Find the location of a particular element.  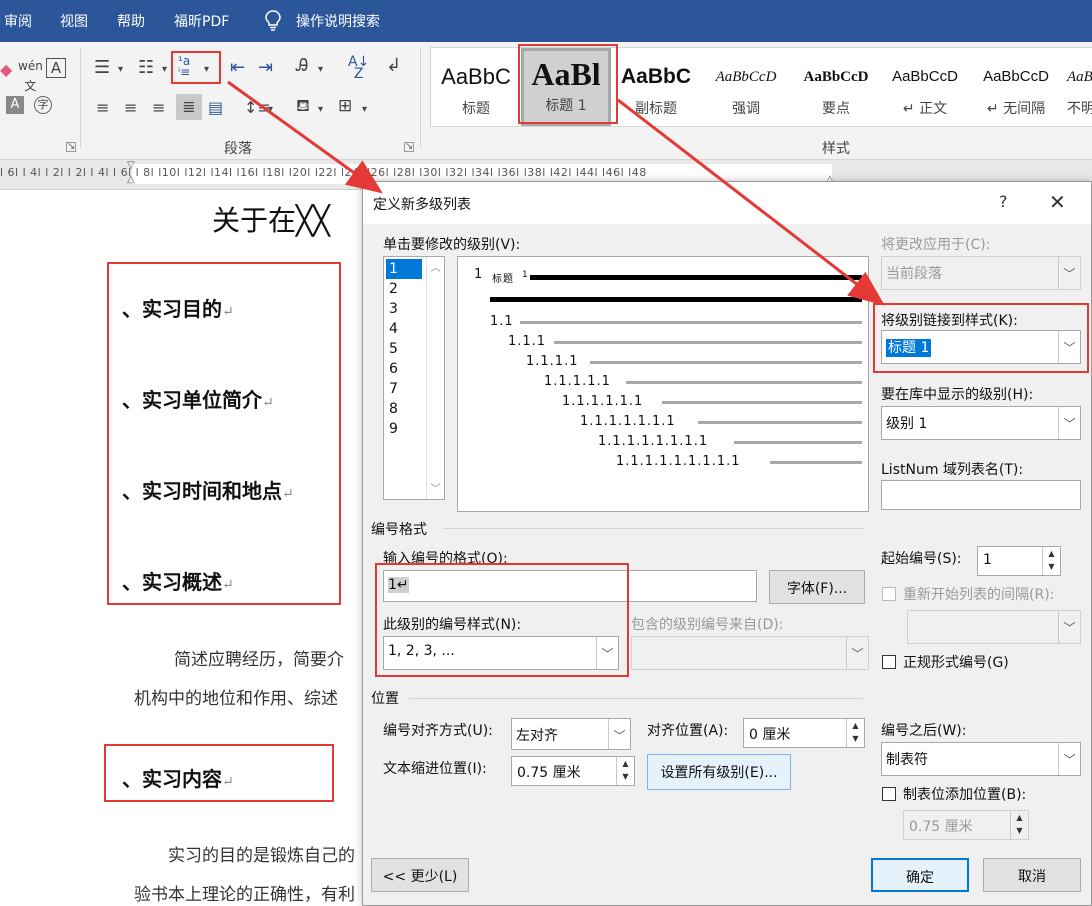

increase-indent-icon: ⇥ is located at coordinates (265, 68).